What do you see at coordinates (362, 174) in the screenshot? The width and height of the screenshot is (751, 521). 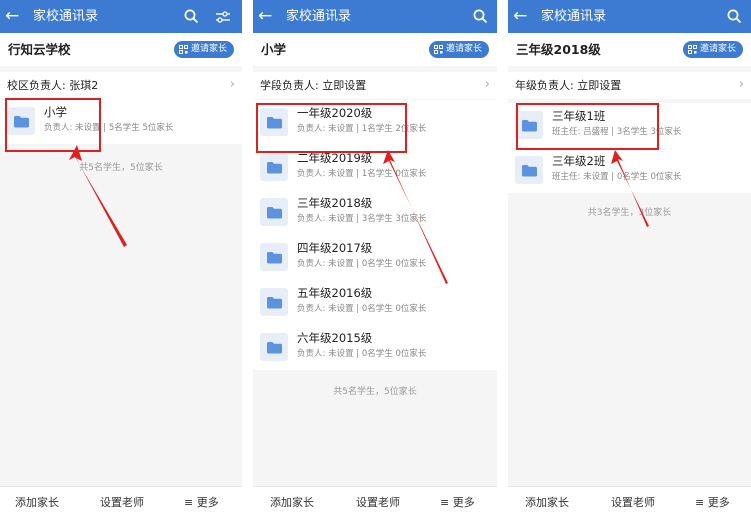 I see `item-detail: 负责人: 未设置 | 1名学生 0位家长` at bounding box center [362, 174].